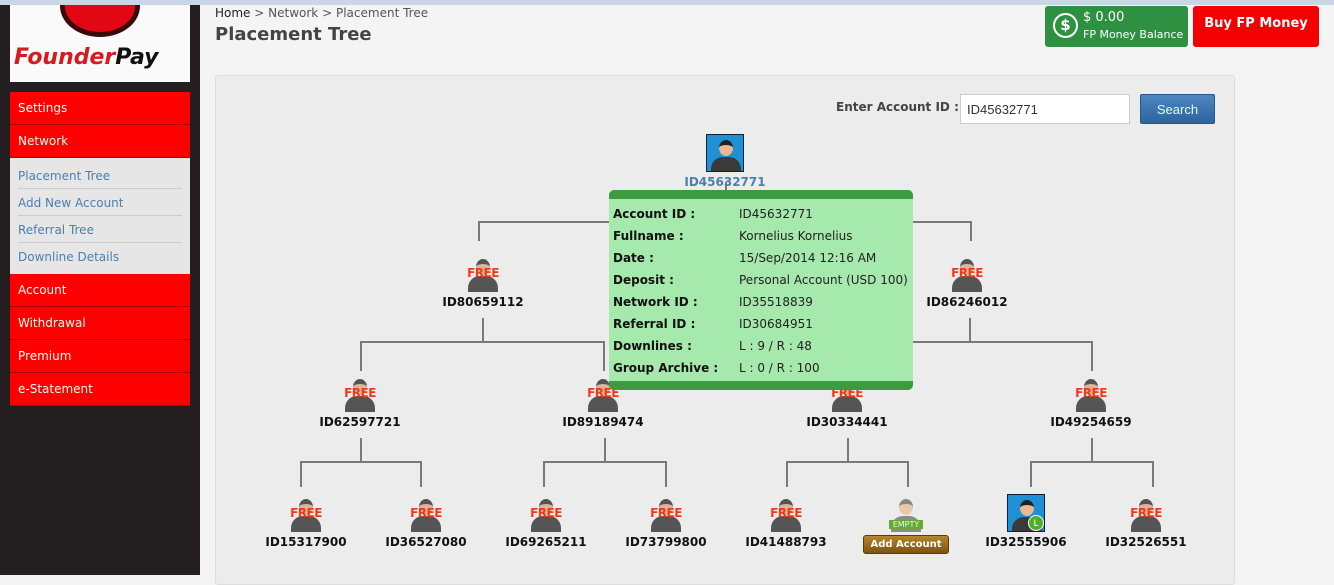  Describe the element at coordinates (906, 544) in the screenshot. I see `add-account-button: Add Account` at that location.